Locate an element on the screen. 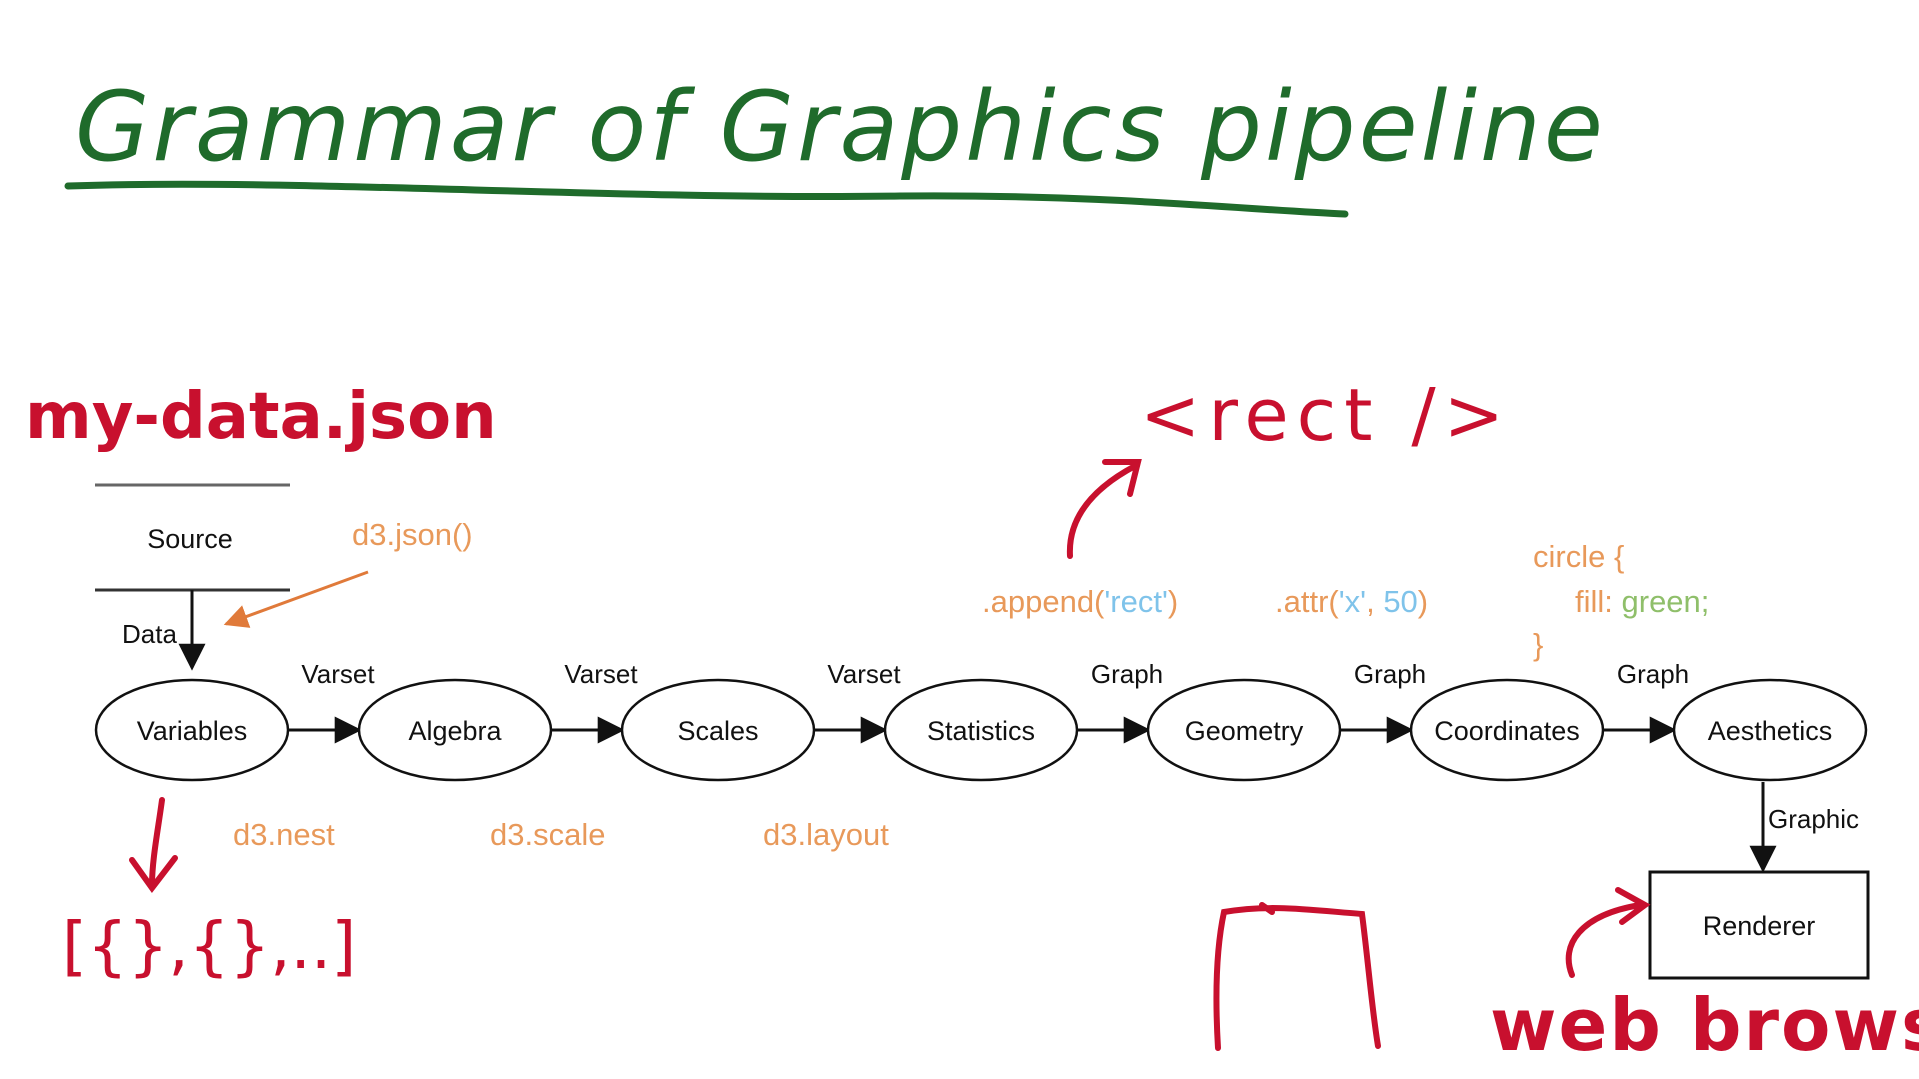 Image resolution: width=1919 pixels, height=1079 pixels. append-code: .append('rect') is located at coordinates (1080, 601).